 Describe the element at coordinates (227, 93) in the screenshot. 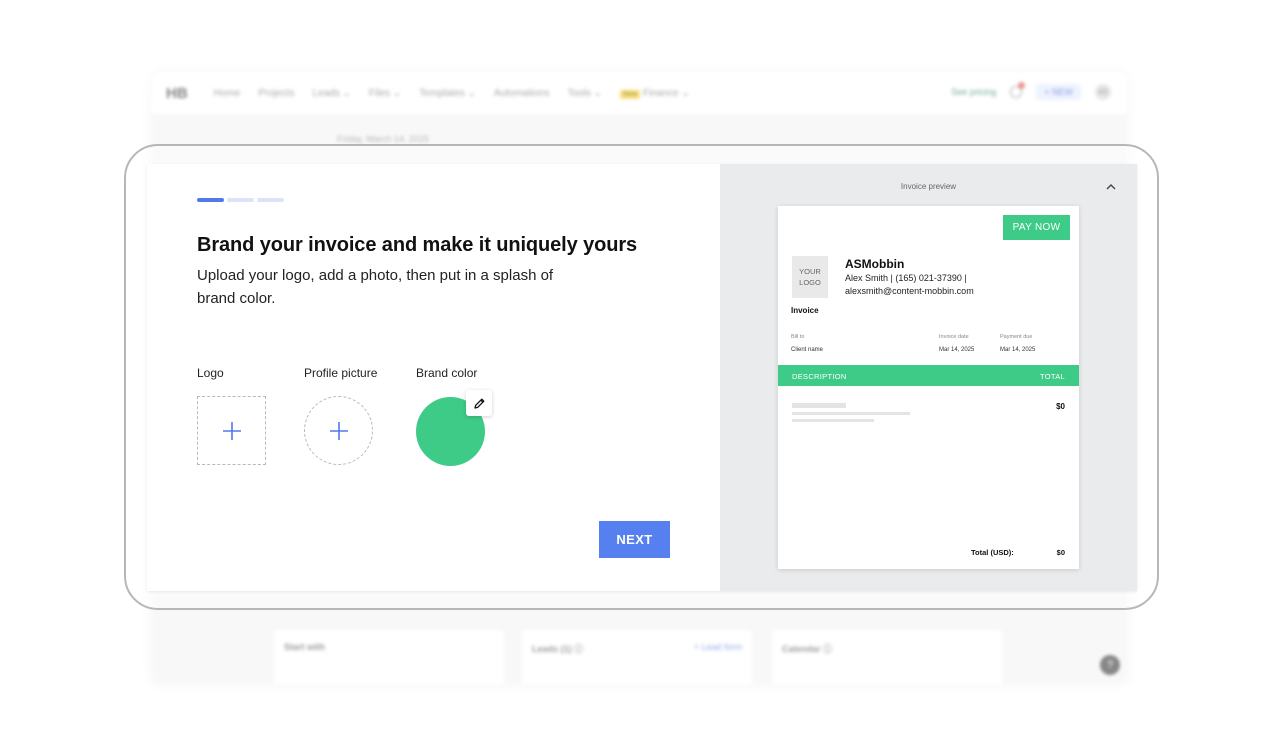

I see `nav-home: Home` at that location.